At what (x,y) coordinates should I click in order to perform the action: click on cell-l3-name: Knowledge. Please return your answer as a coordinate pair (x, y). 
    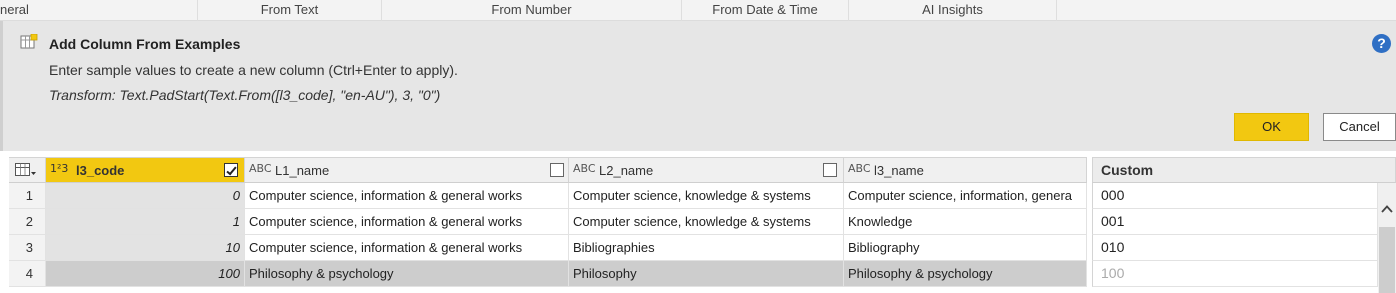
    Looking at the image, I should click on (965, 222).